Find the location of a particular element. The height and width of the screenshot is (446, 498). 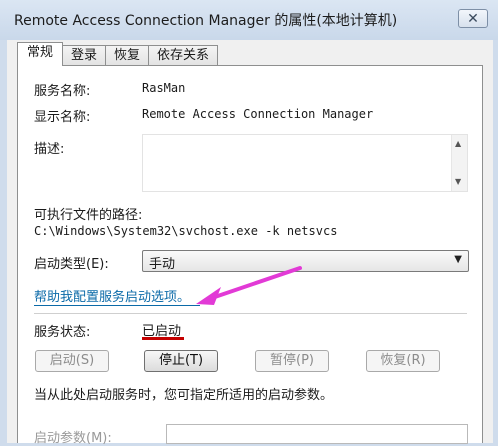

help-link-underline is located at coordinates (117, 305).